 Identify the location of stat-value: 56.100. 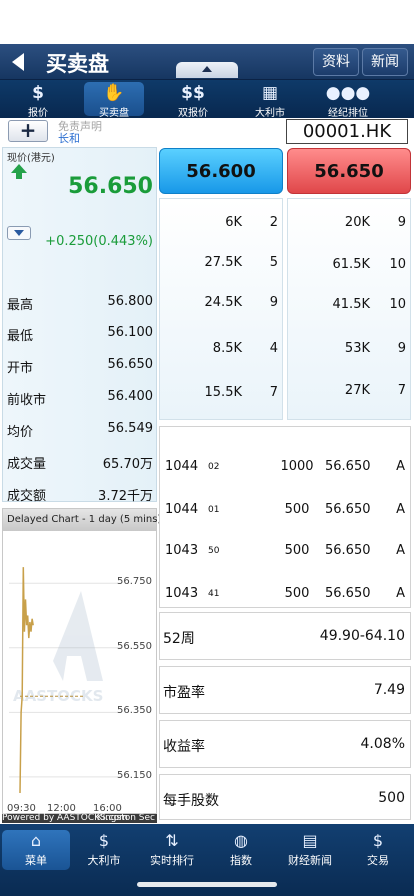
(130, 332).